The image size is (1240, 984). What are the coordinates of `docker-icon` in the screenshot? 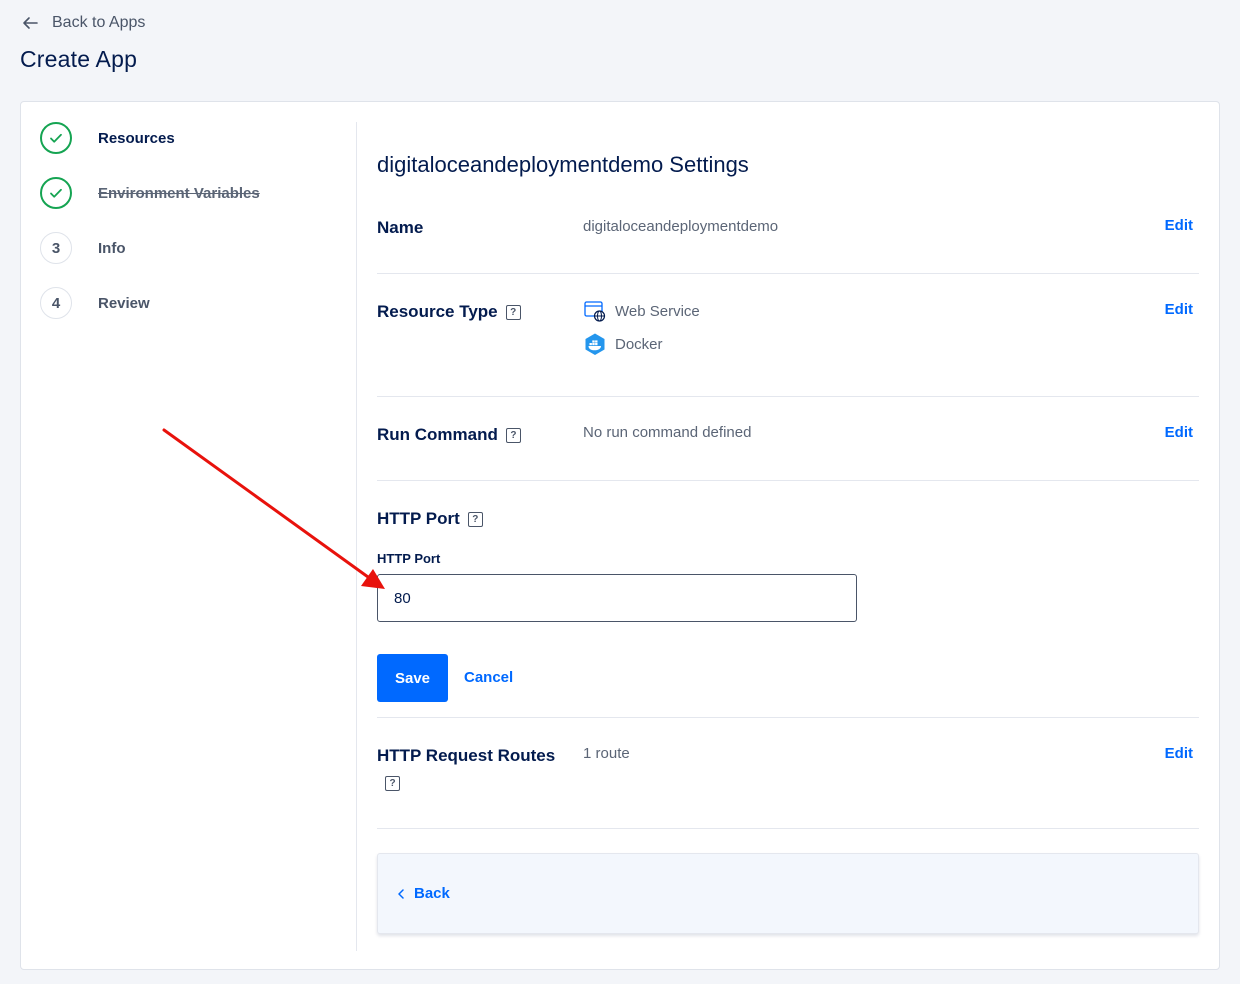 It's located at (595, 344).